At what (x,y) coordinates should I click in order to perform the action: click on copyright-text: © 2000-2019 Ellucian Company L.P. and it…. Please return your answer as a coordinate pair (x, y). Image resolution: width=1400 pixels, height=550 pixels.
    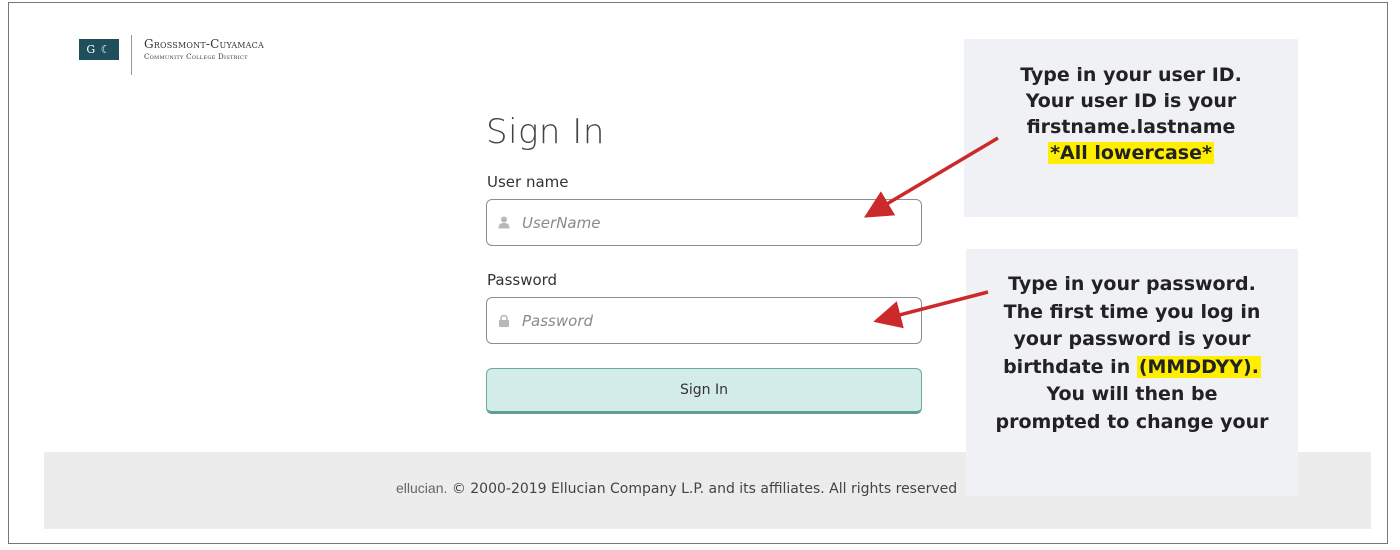
    Looking at the image, I should click on (701, 489).